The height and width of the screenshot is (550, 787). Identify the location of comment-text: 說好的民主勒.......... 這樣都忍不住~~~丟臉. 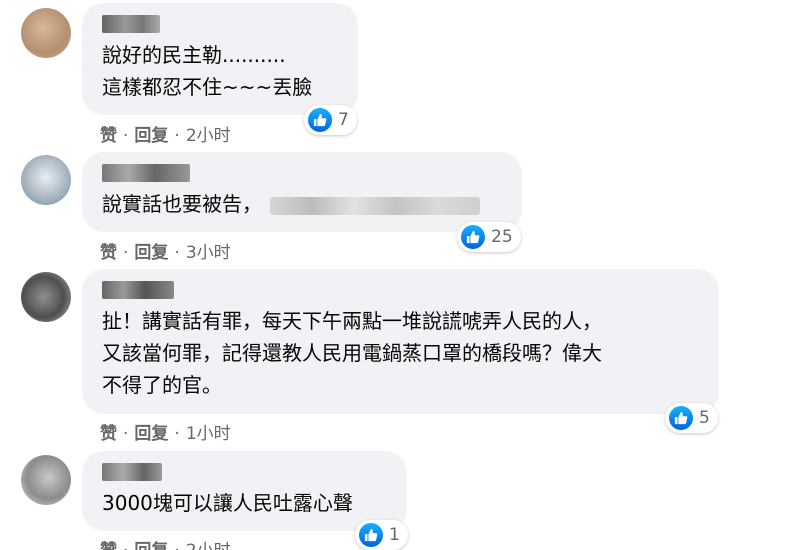
(207, 71).